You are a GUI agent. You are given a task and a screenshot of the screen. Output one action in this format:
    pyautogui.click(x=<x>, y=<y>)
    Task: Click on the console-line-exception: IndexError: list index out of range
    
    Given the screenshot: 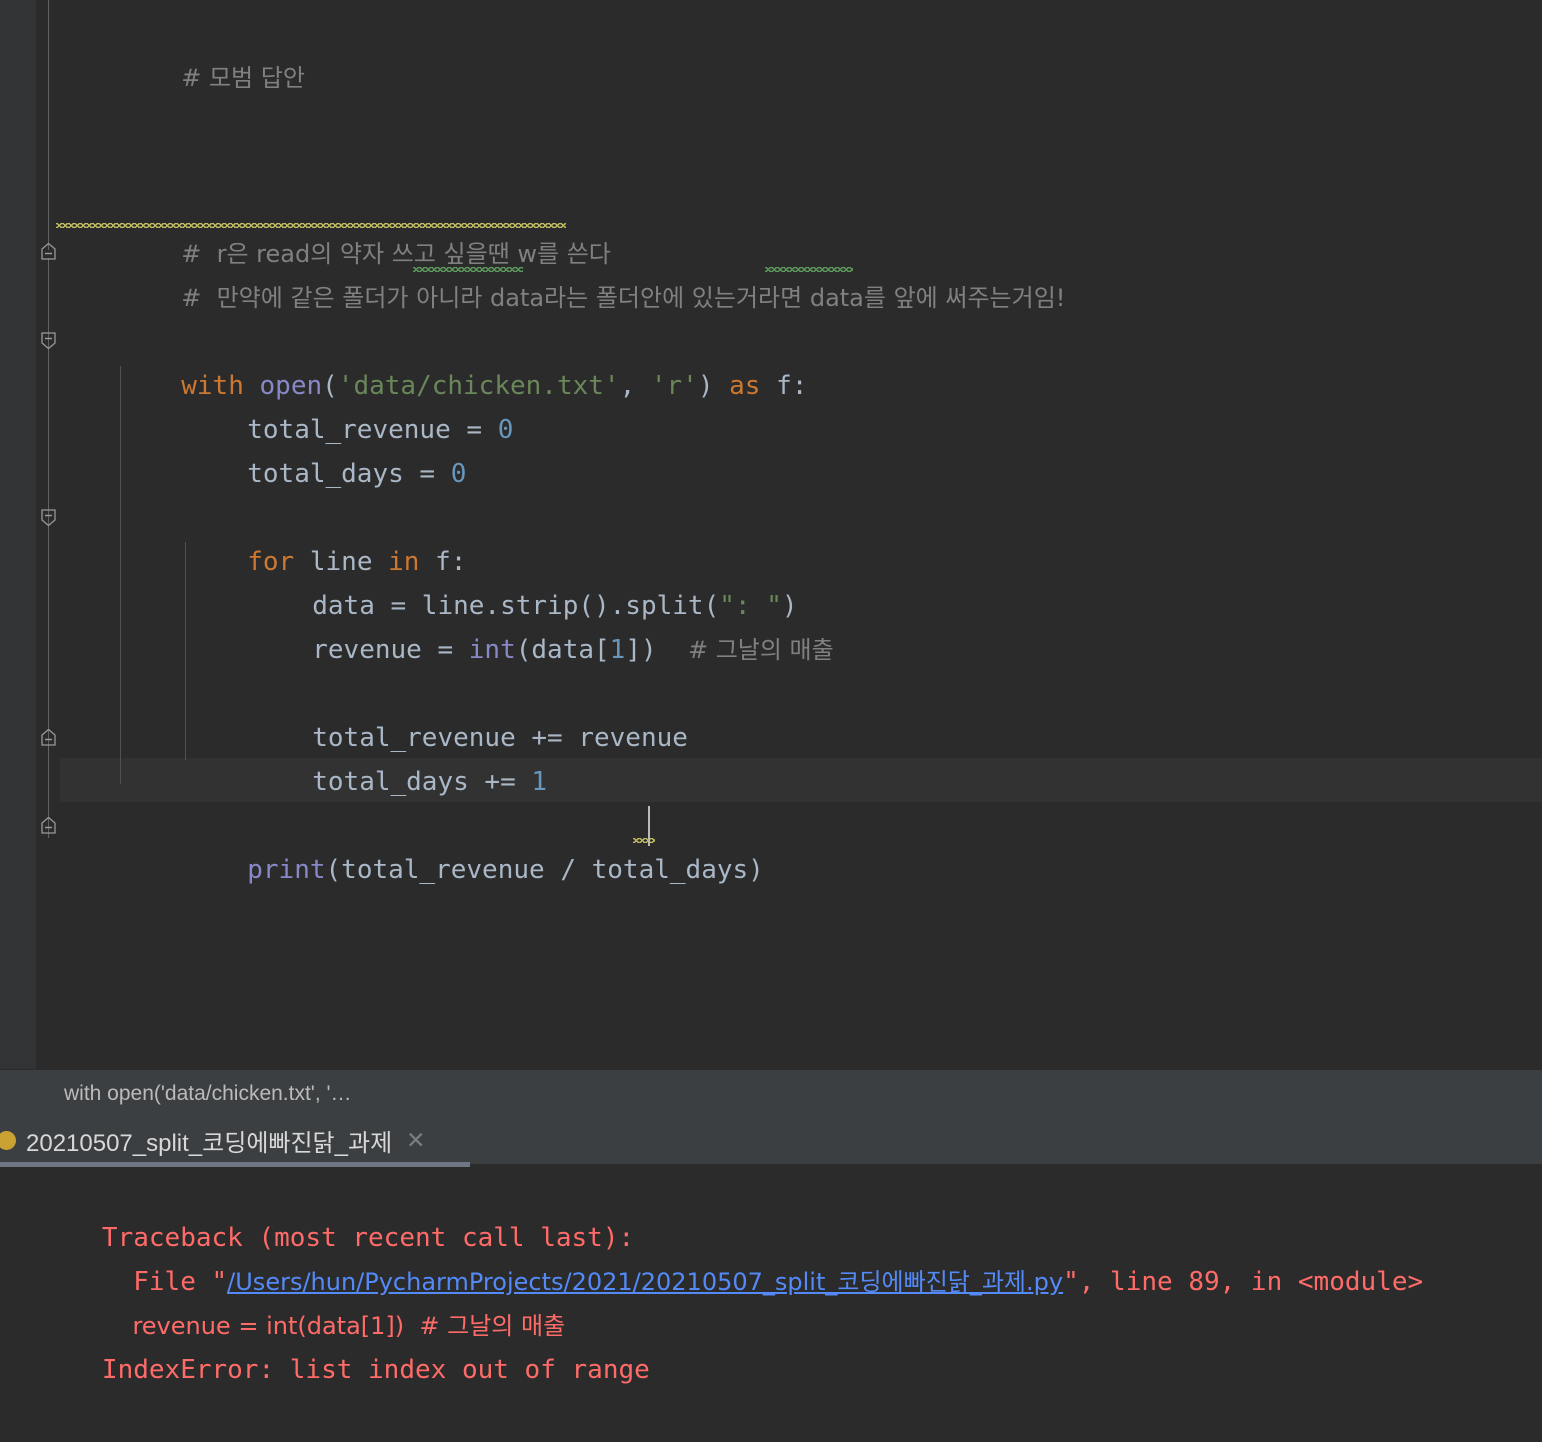 What is the action you would take?
    pyautogui.click(x=329, y=1344)
    